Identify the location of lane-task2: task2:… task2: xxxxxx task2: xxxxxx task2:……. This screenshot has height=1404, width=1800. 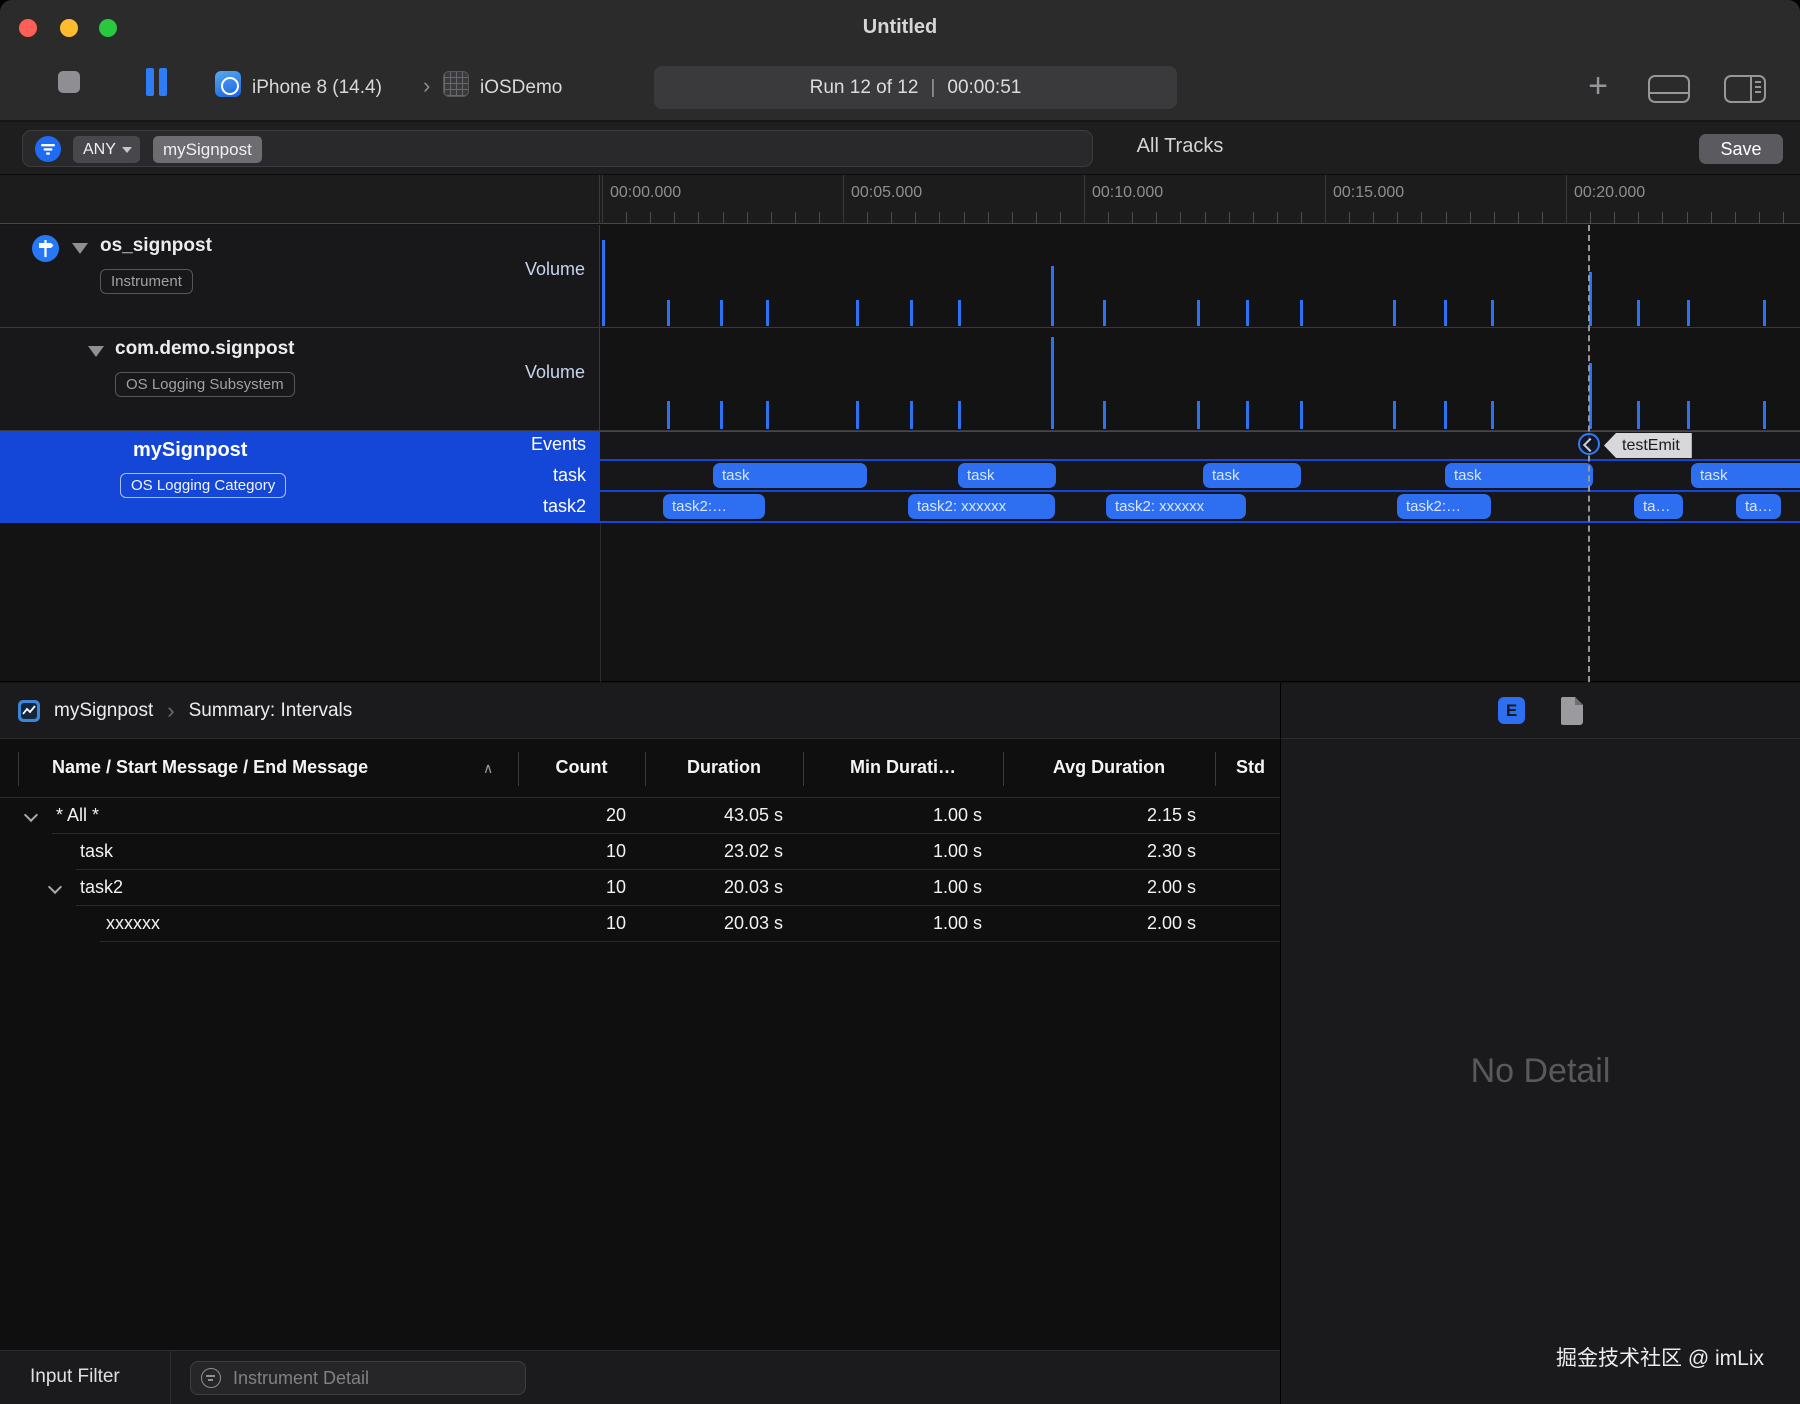
(1200, 506).